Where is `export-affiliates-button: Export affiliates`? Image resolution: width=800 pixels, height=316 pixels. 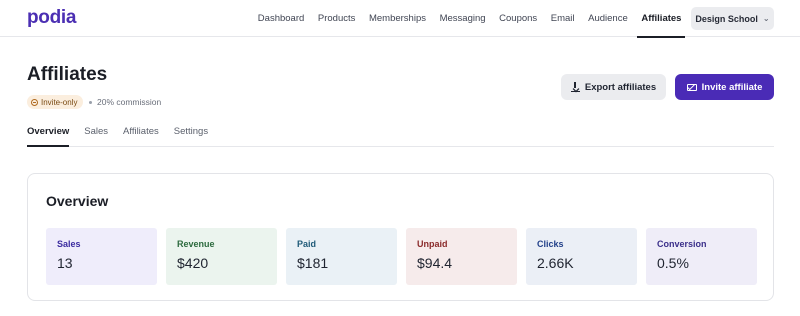 export-affiliates-button: Export affiliates is located at coordinates (613, 87).